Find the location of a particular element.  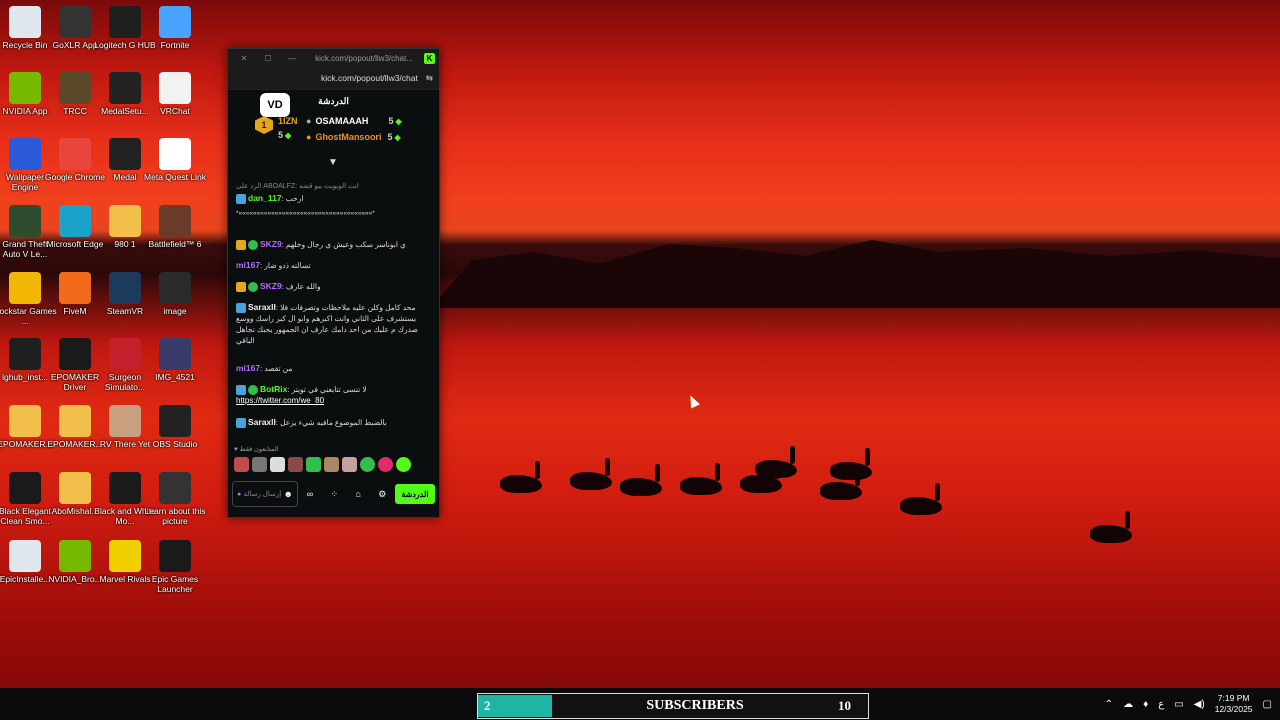

desktop-icon-label: Meta Quest Link is located at coordinates (175, 177).